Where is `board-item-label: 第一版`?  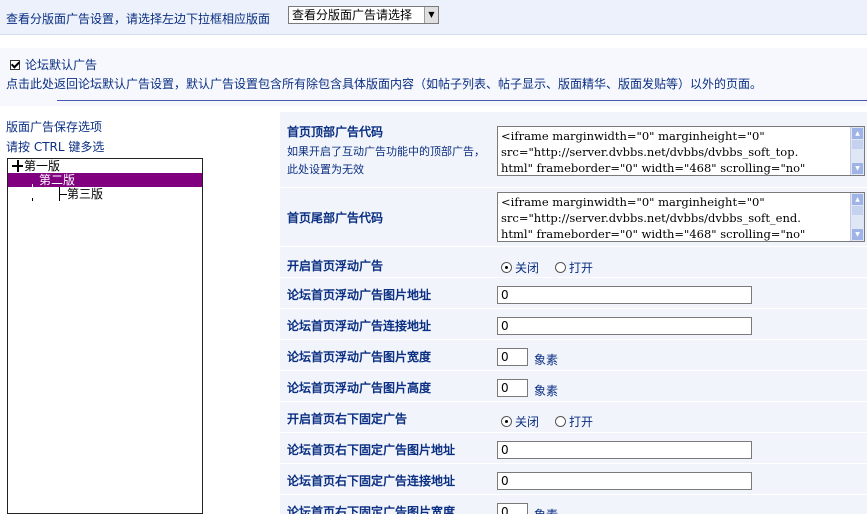 board-item-label: 第一版 is located at coordinates (42, 166).